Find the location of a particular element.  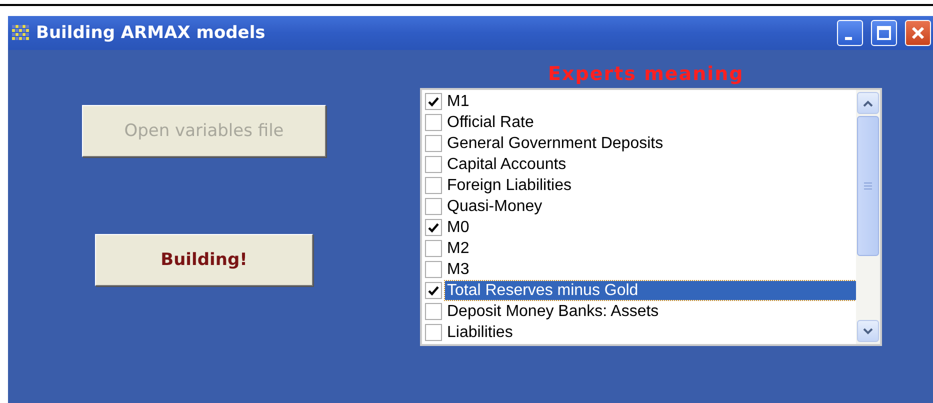

grip-icon is located at coordinates (868, 186).